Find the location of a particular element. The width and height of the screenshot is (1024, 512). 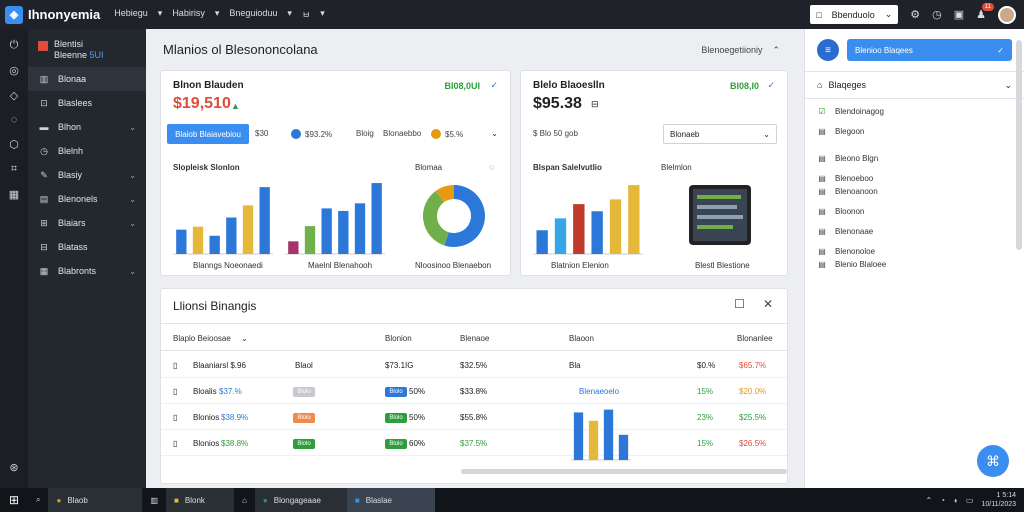

sidebar-item-7: ⊞ Blaiars ⌄ is located at coordinates (87, 223).